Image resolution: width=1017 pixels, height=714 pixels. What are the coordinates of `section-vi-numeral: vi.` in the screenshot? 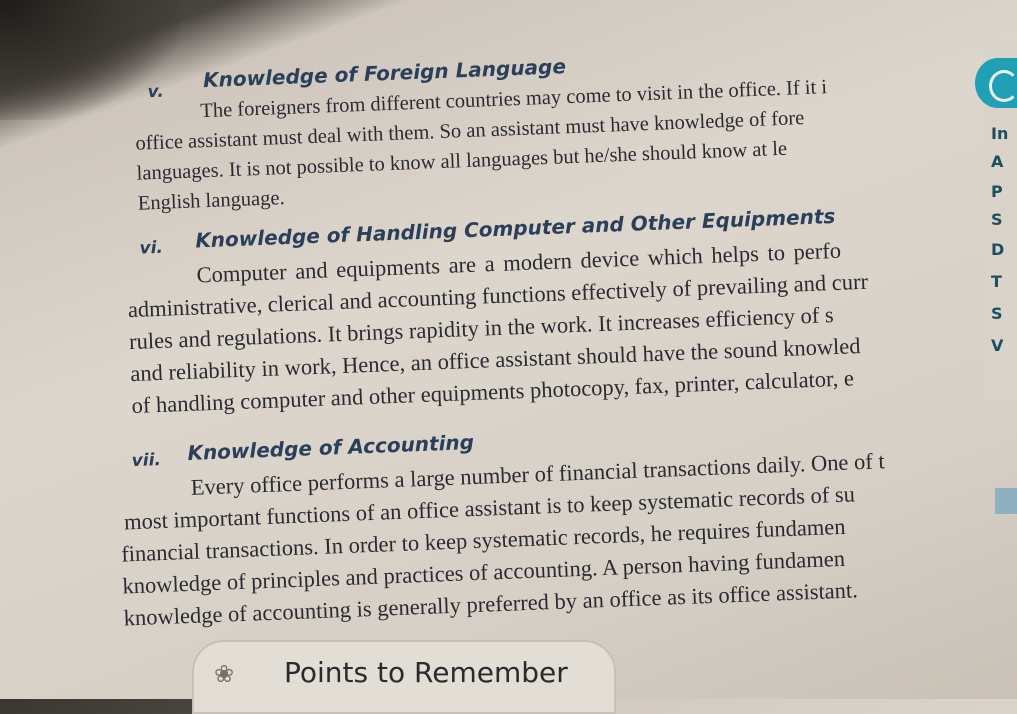 It's located at (151, 248).